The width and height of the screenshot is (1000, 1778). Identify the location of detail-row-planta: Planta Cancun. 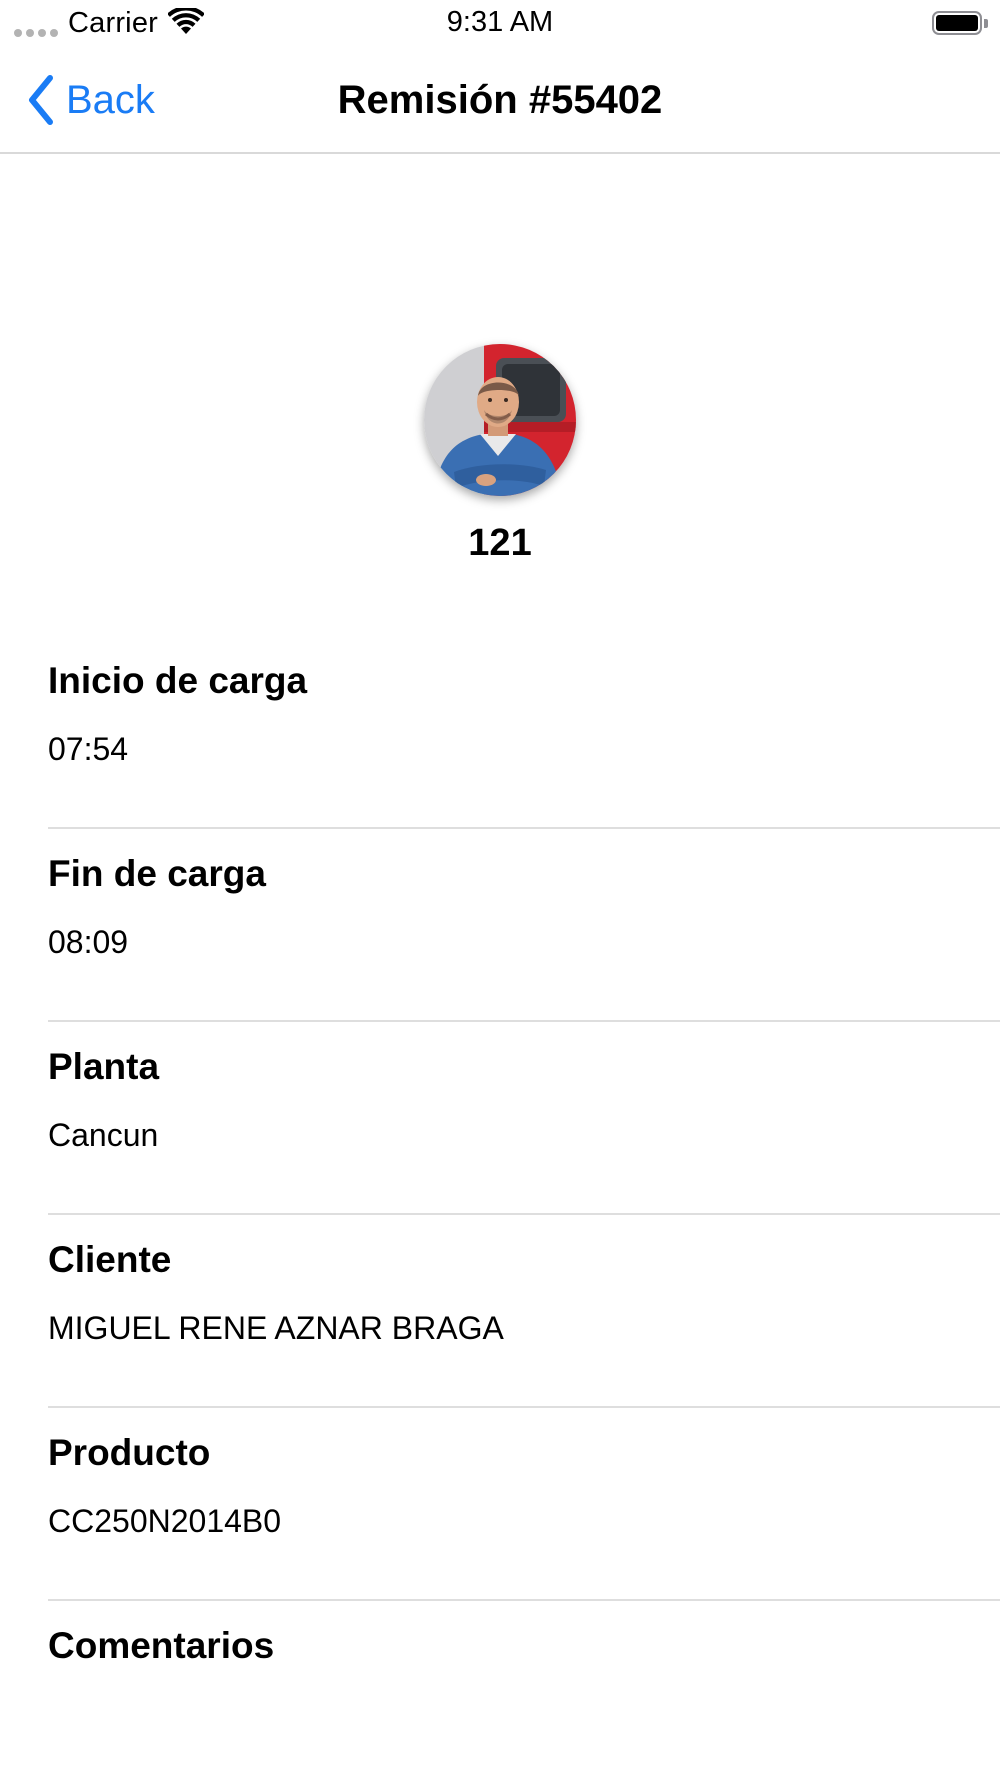
(524, 1118).